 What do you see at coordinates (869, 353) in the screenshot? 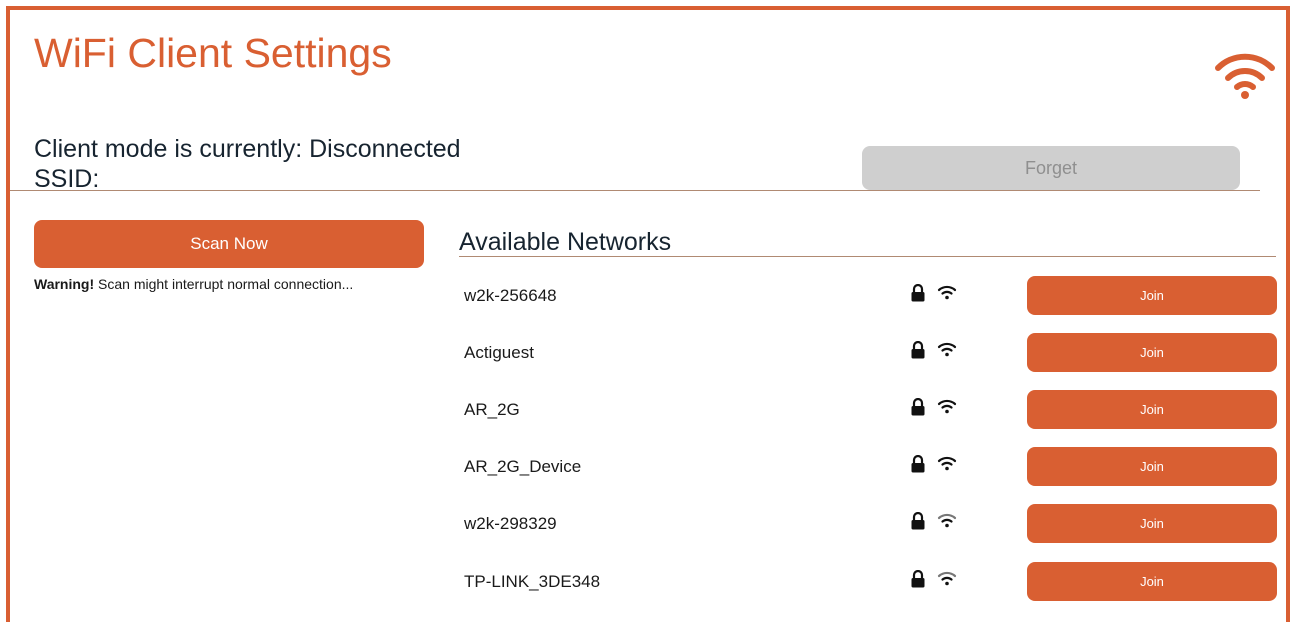
I see `network-row: Actiguest Join` at bounding box center [869, 353].